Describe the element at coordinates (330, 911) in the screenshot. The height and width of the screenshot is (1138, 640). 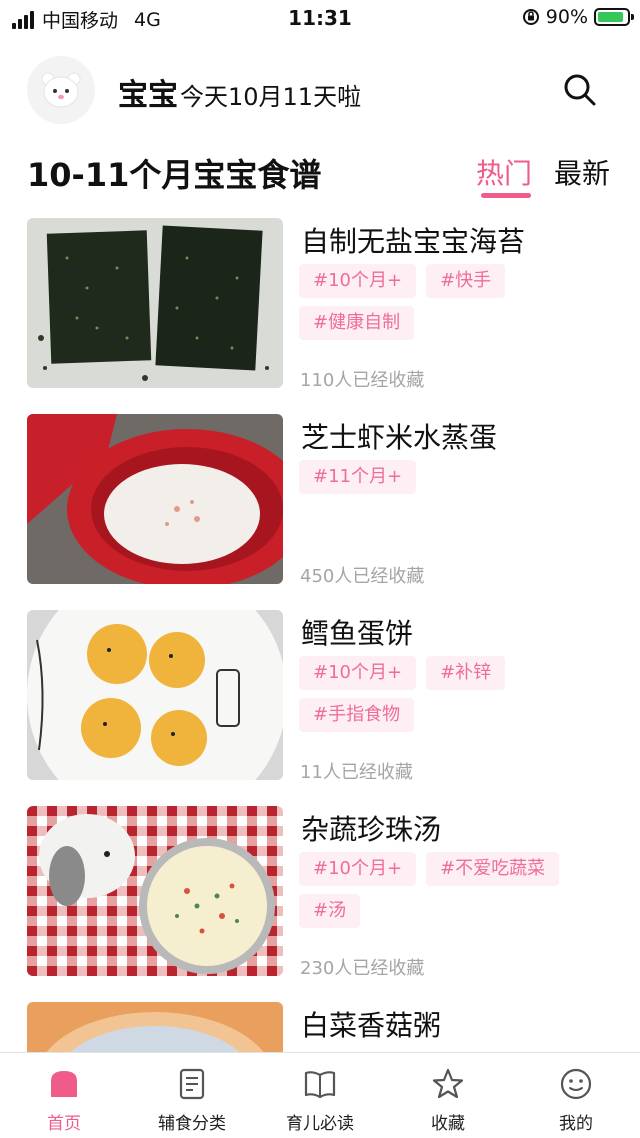
I see `recipe-tag: #汤` at that location.